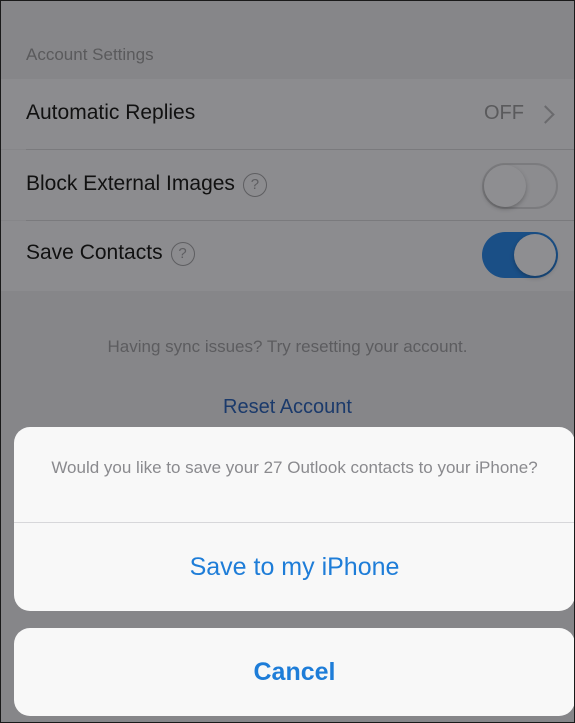 The height and width of the screenshot is (723, 575). I want to click on save-to-iphone-button: Save to my iPhone, so click(294, 567).